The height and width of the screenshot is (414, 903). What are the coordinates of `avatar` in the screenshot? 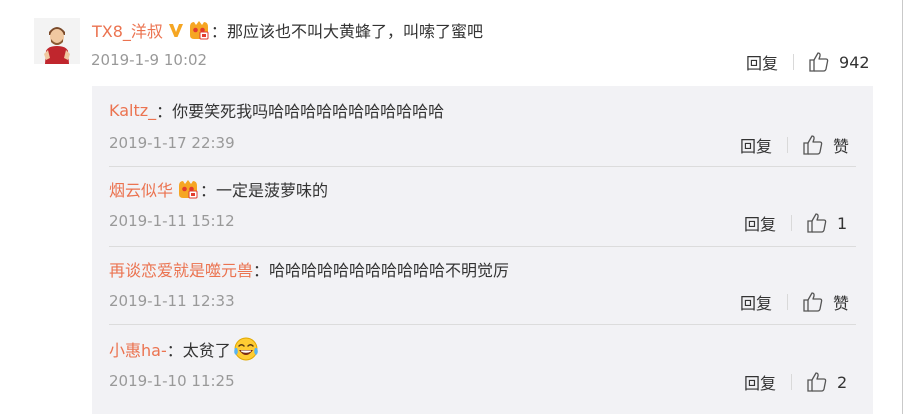 It's located at (57, 41).